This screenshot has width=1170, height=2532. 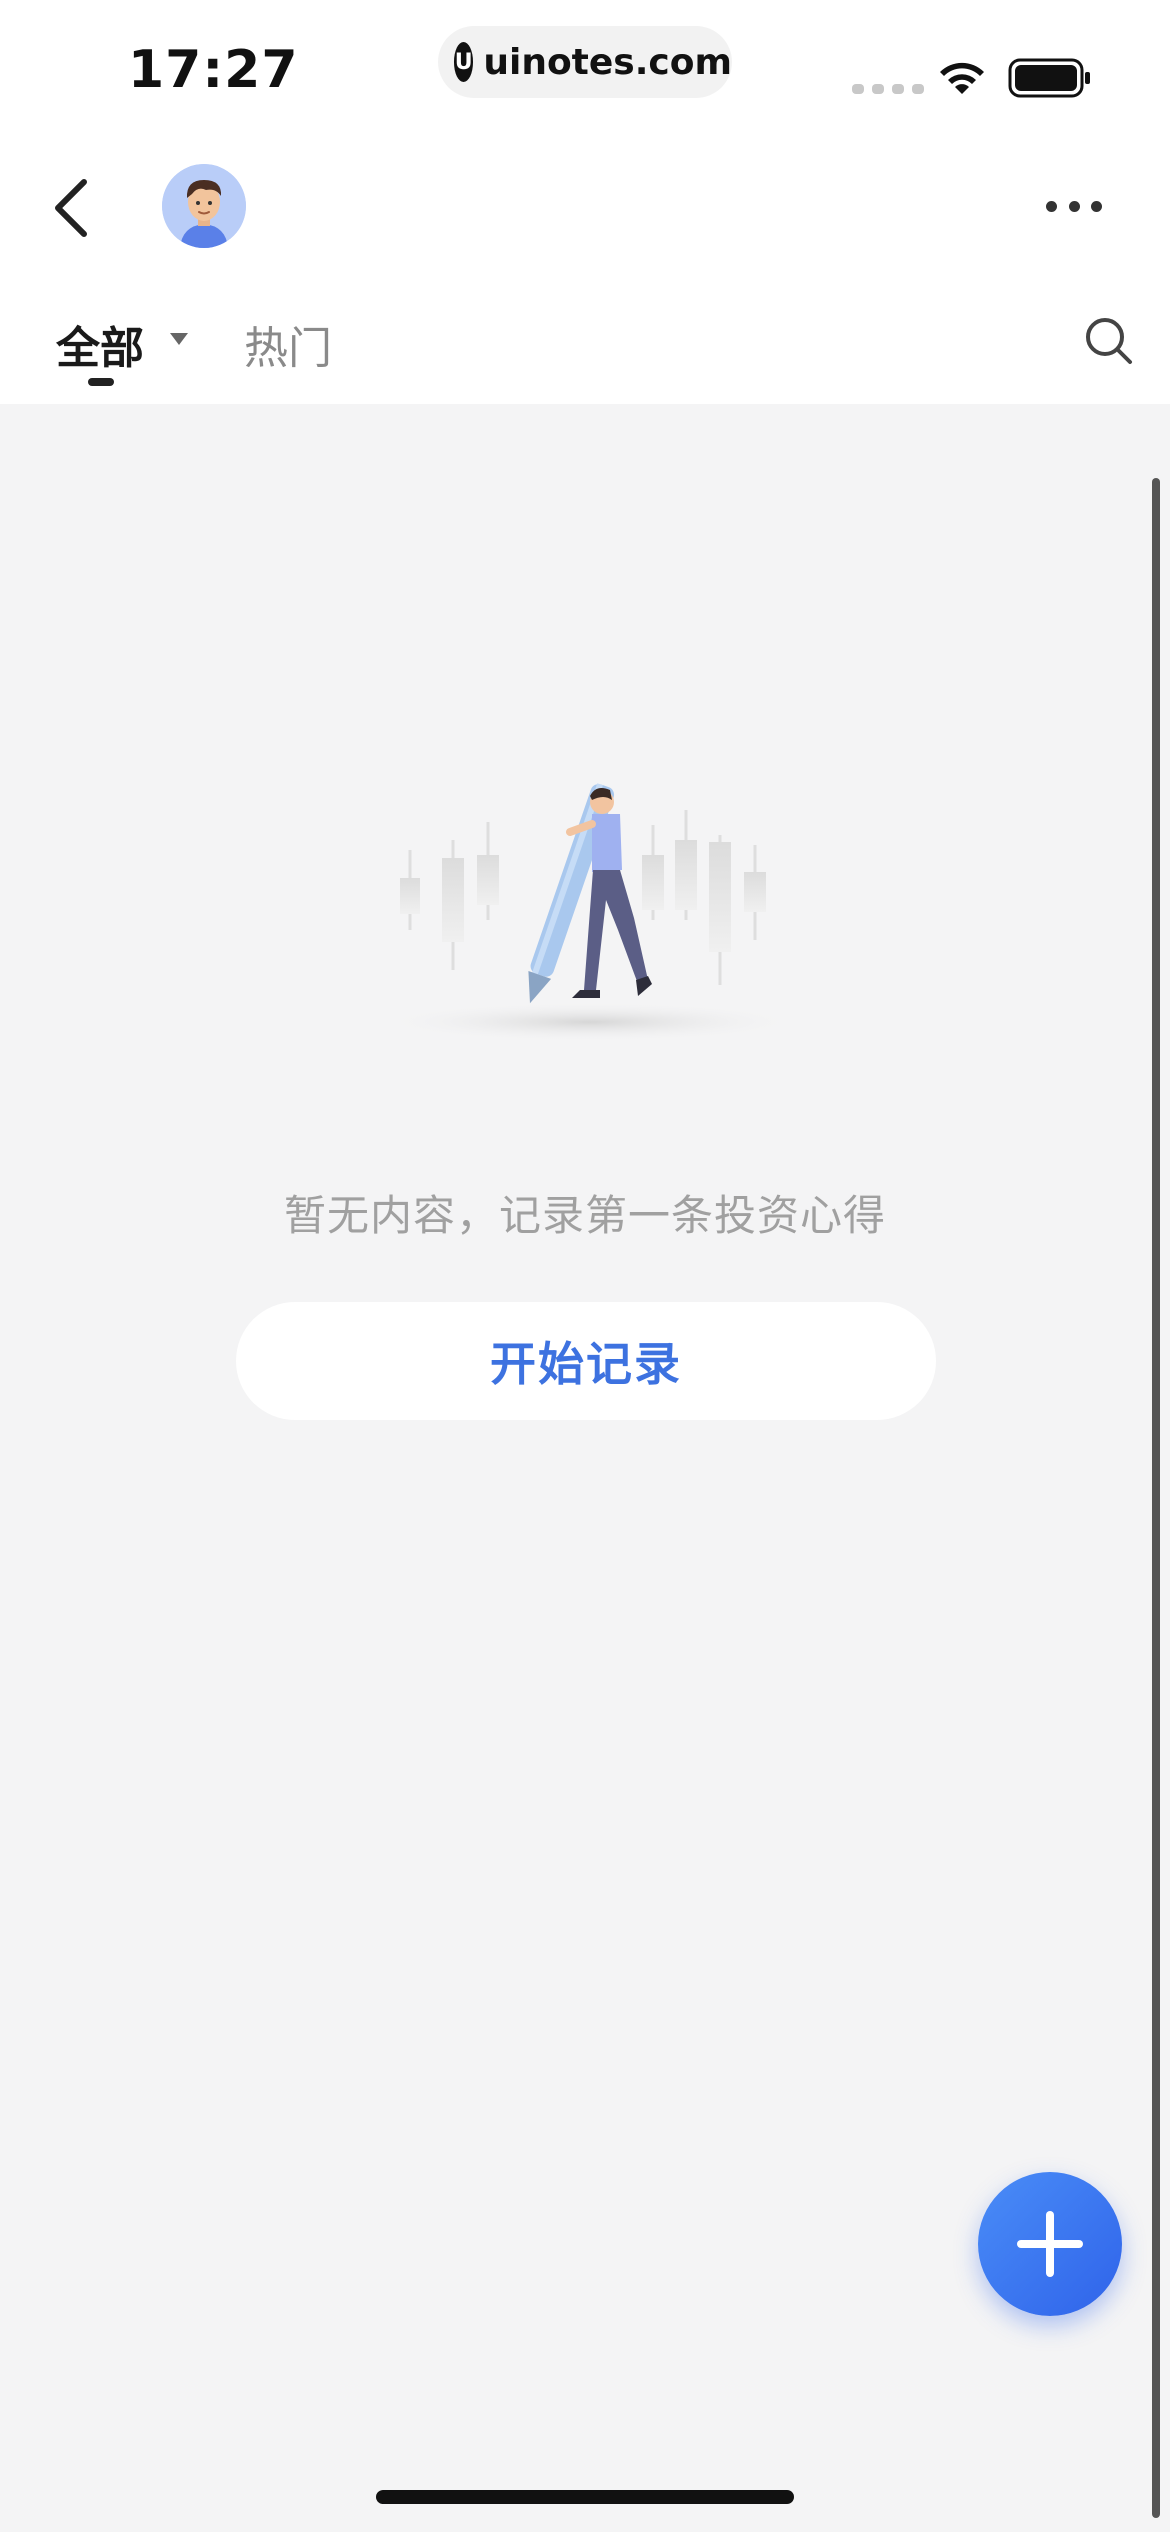 I want to click on url-text: uinotes.com, so click(x=607, y=62).